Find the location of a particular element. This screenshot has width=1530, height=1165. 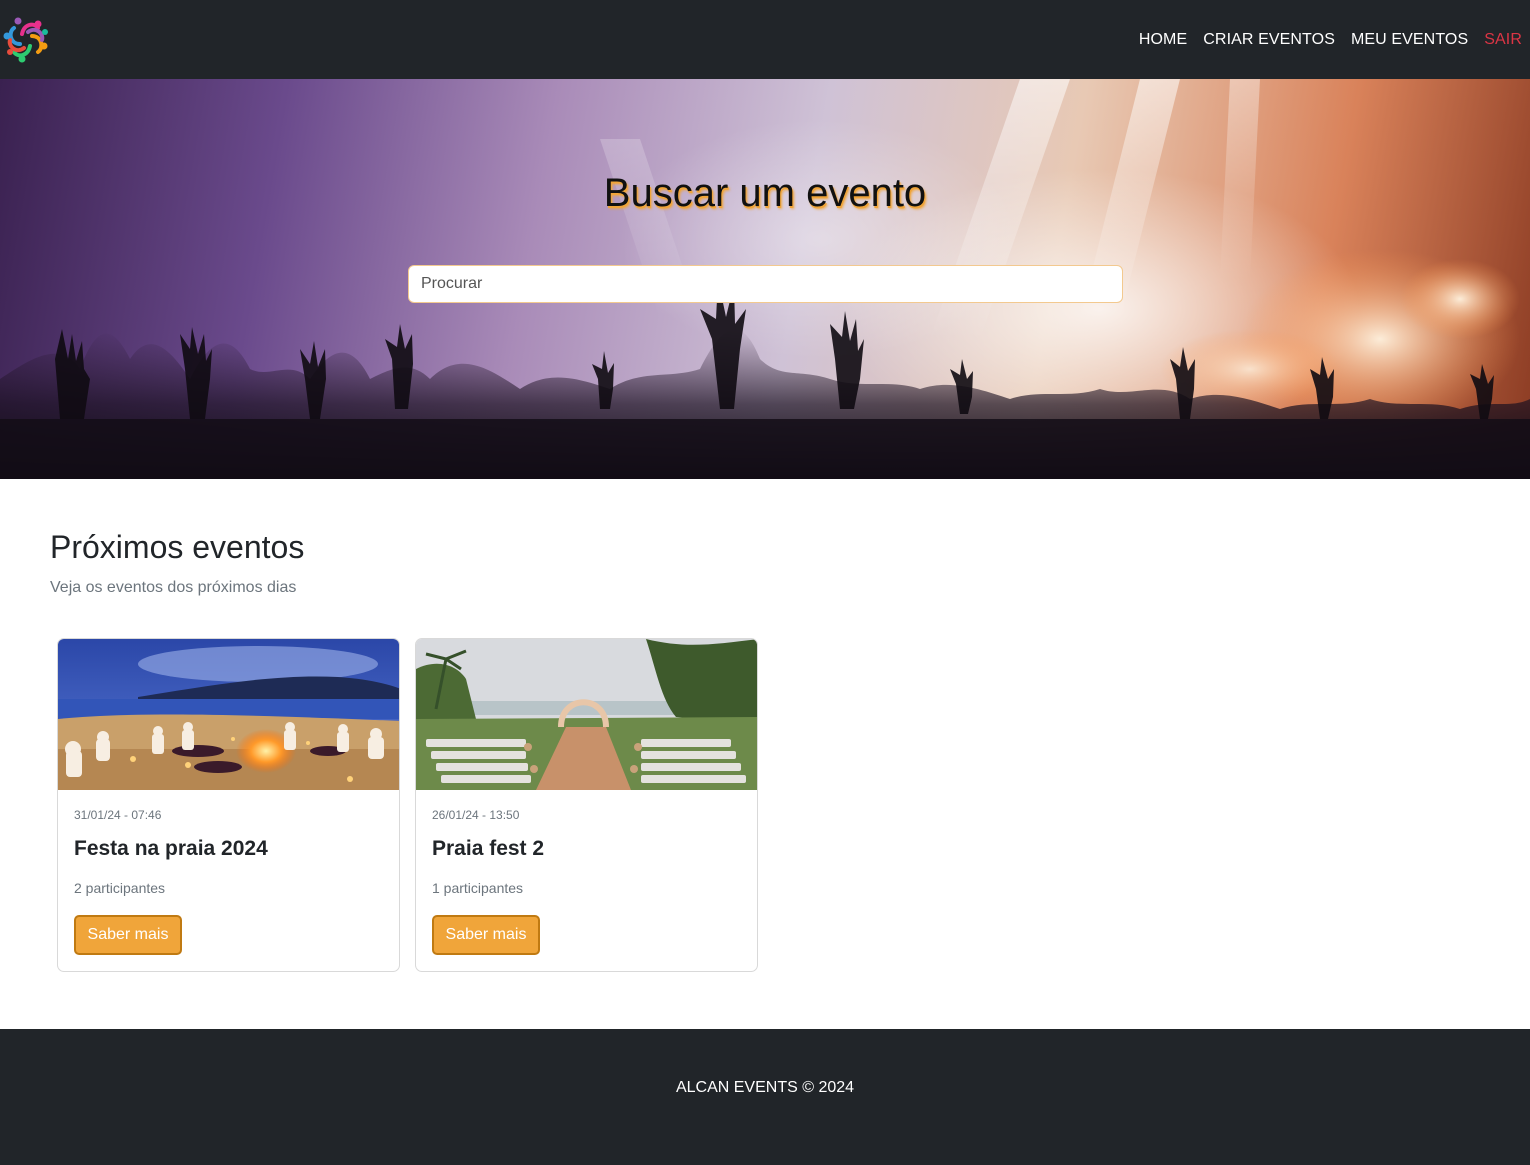

nav-my-events-link: MEU EVENTOS is located at coordinates (1409, 40).